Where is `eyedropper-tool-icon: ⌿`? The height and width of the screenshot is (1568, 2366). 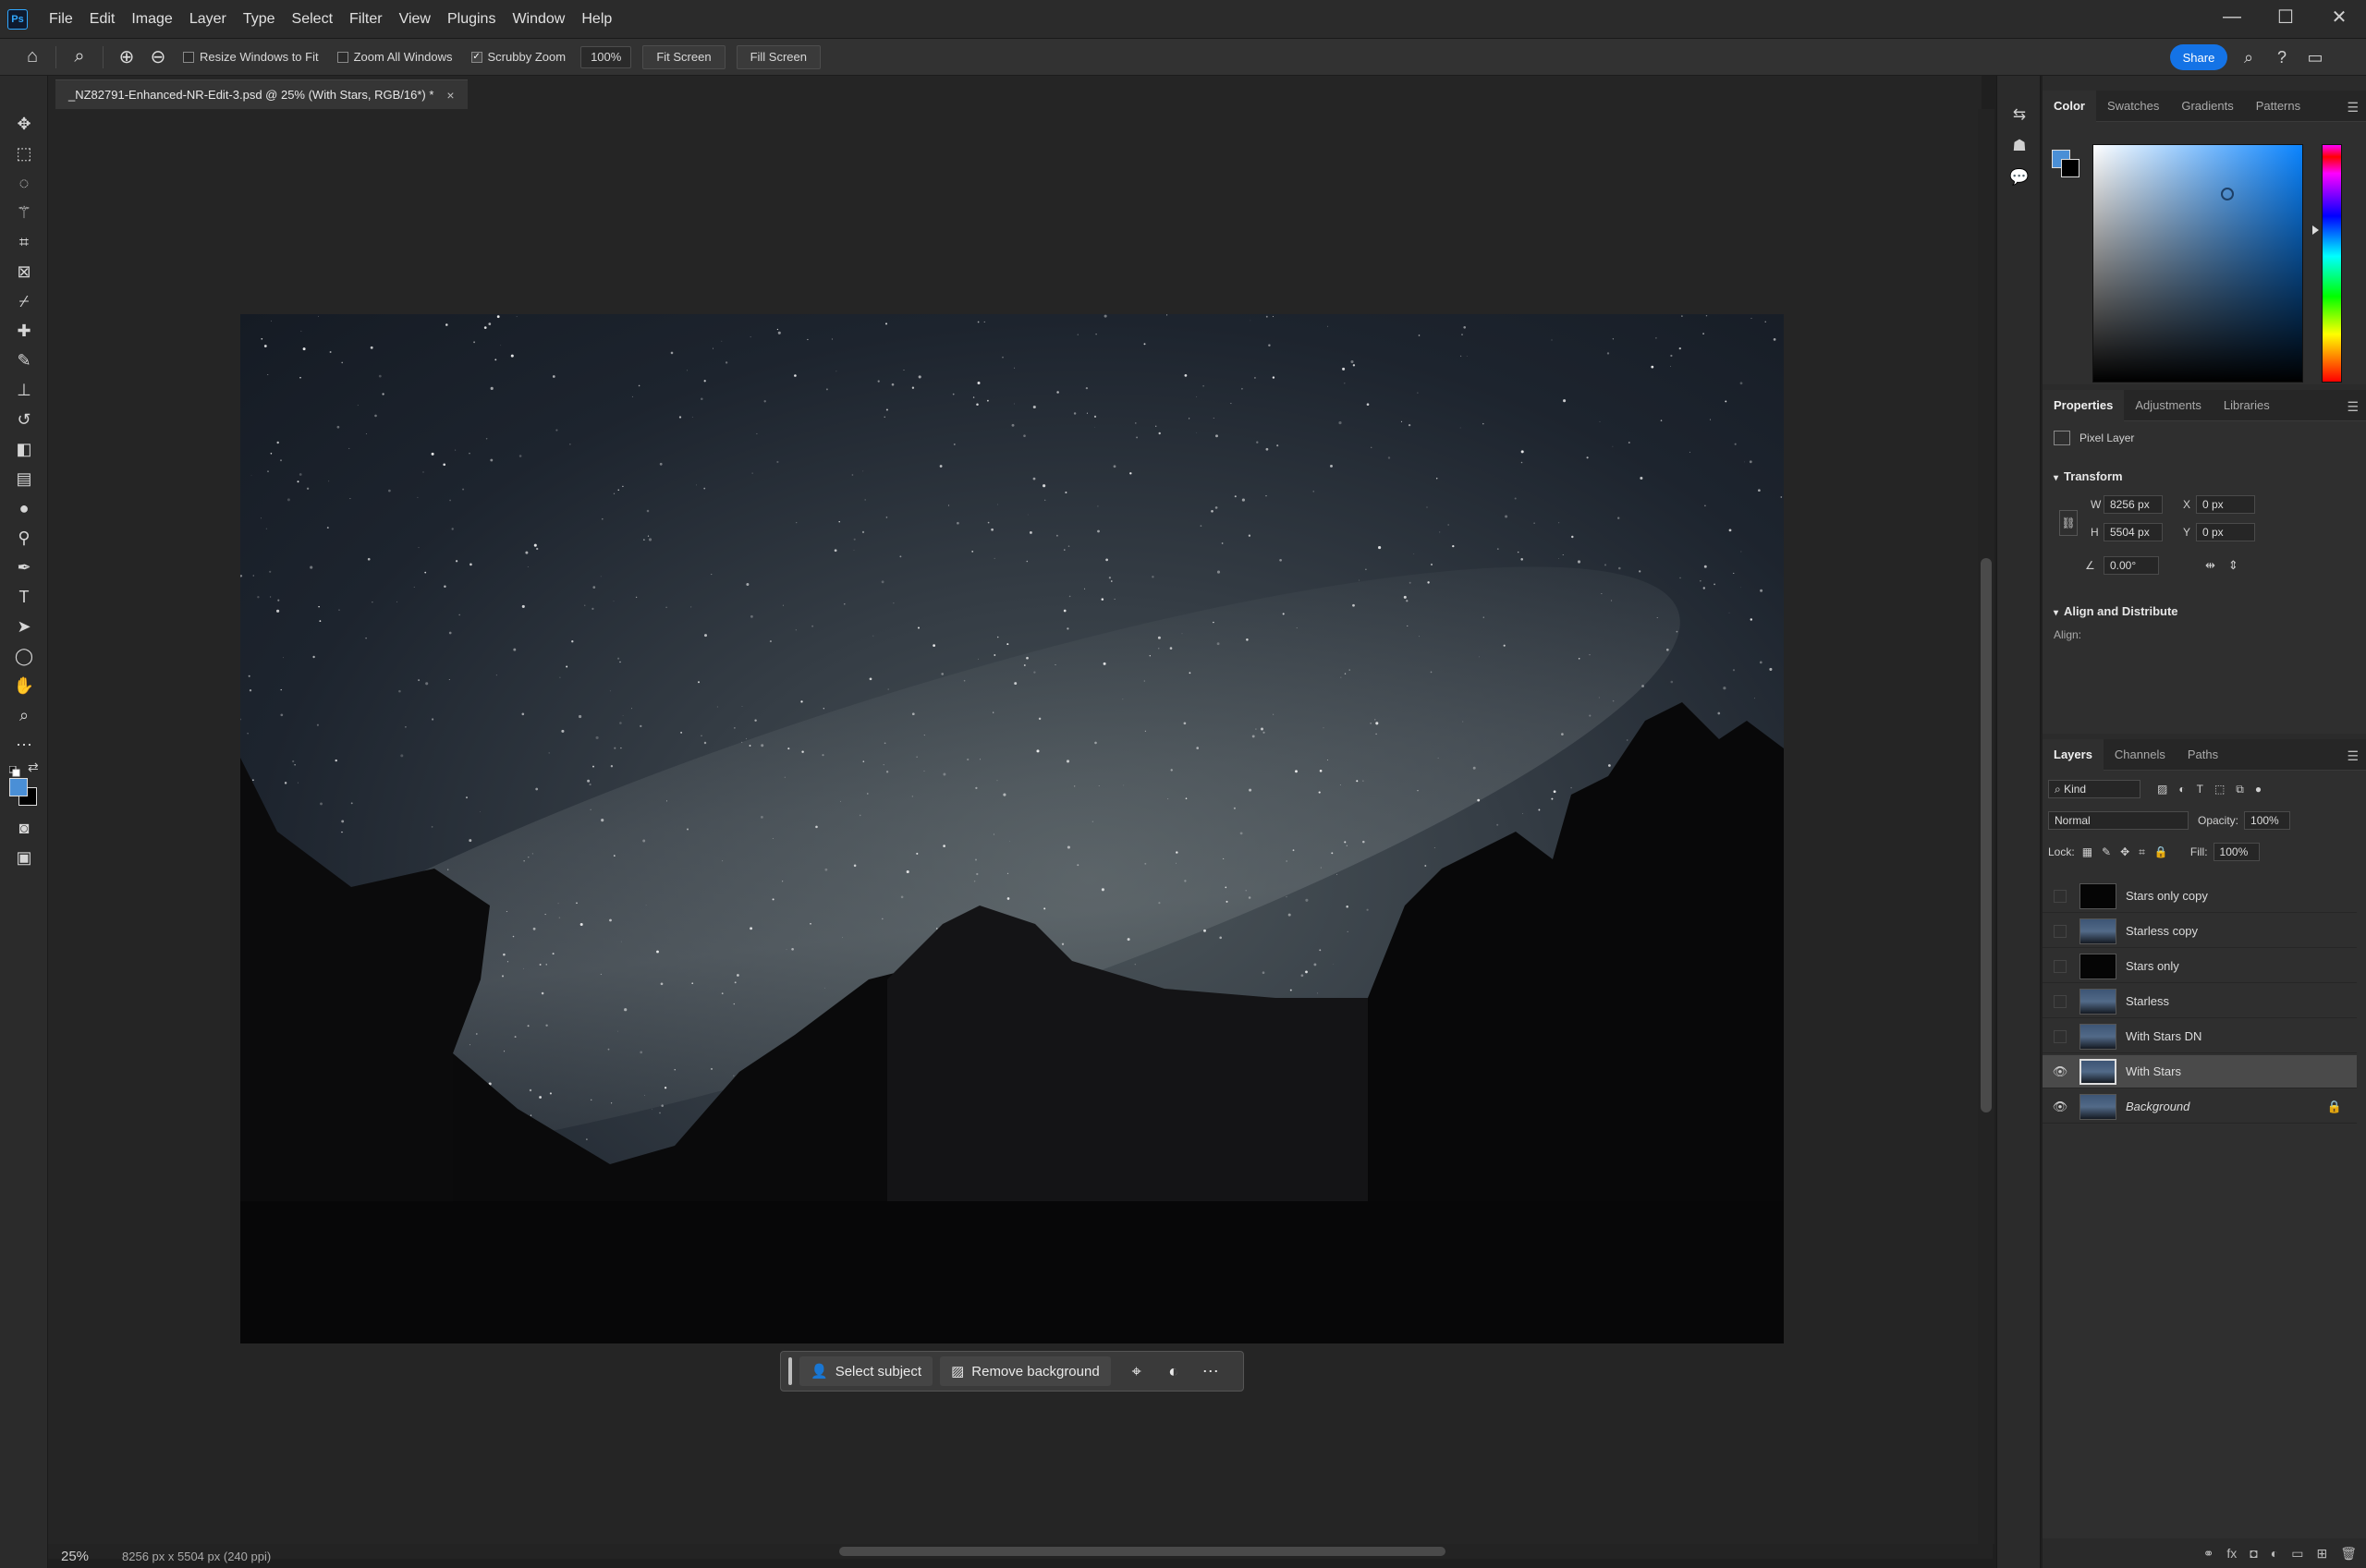
eyedropper-tool-icon: ⌿ is located at coordinates (24, 301).